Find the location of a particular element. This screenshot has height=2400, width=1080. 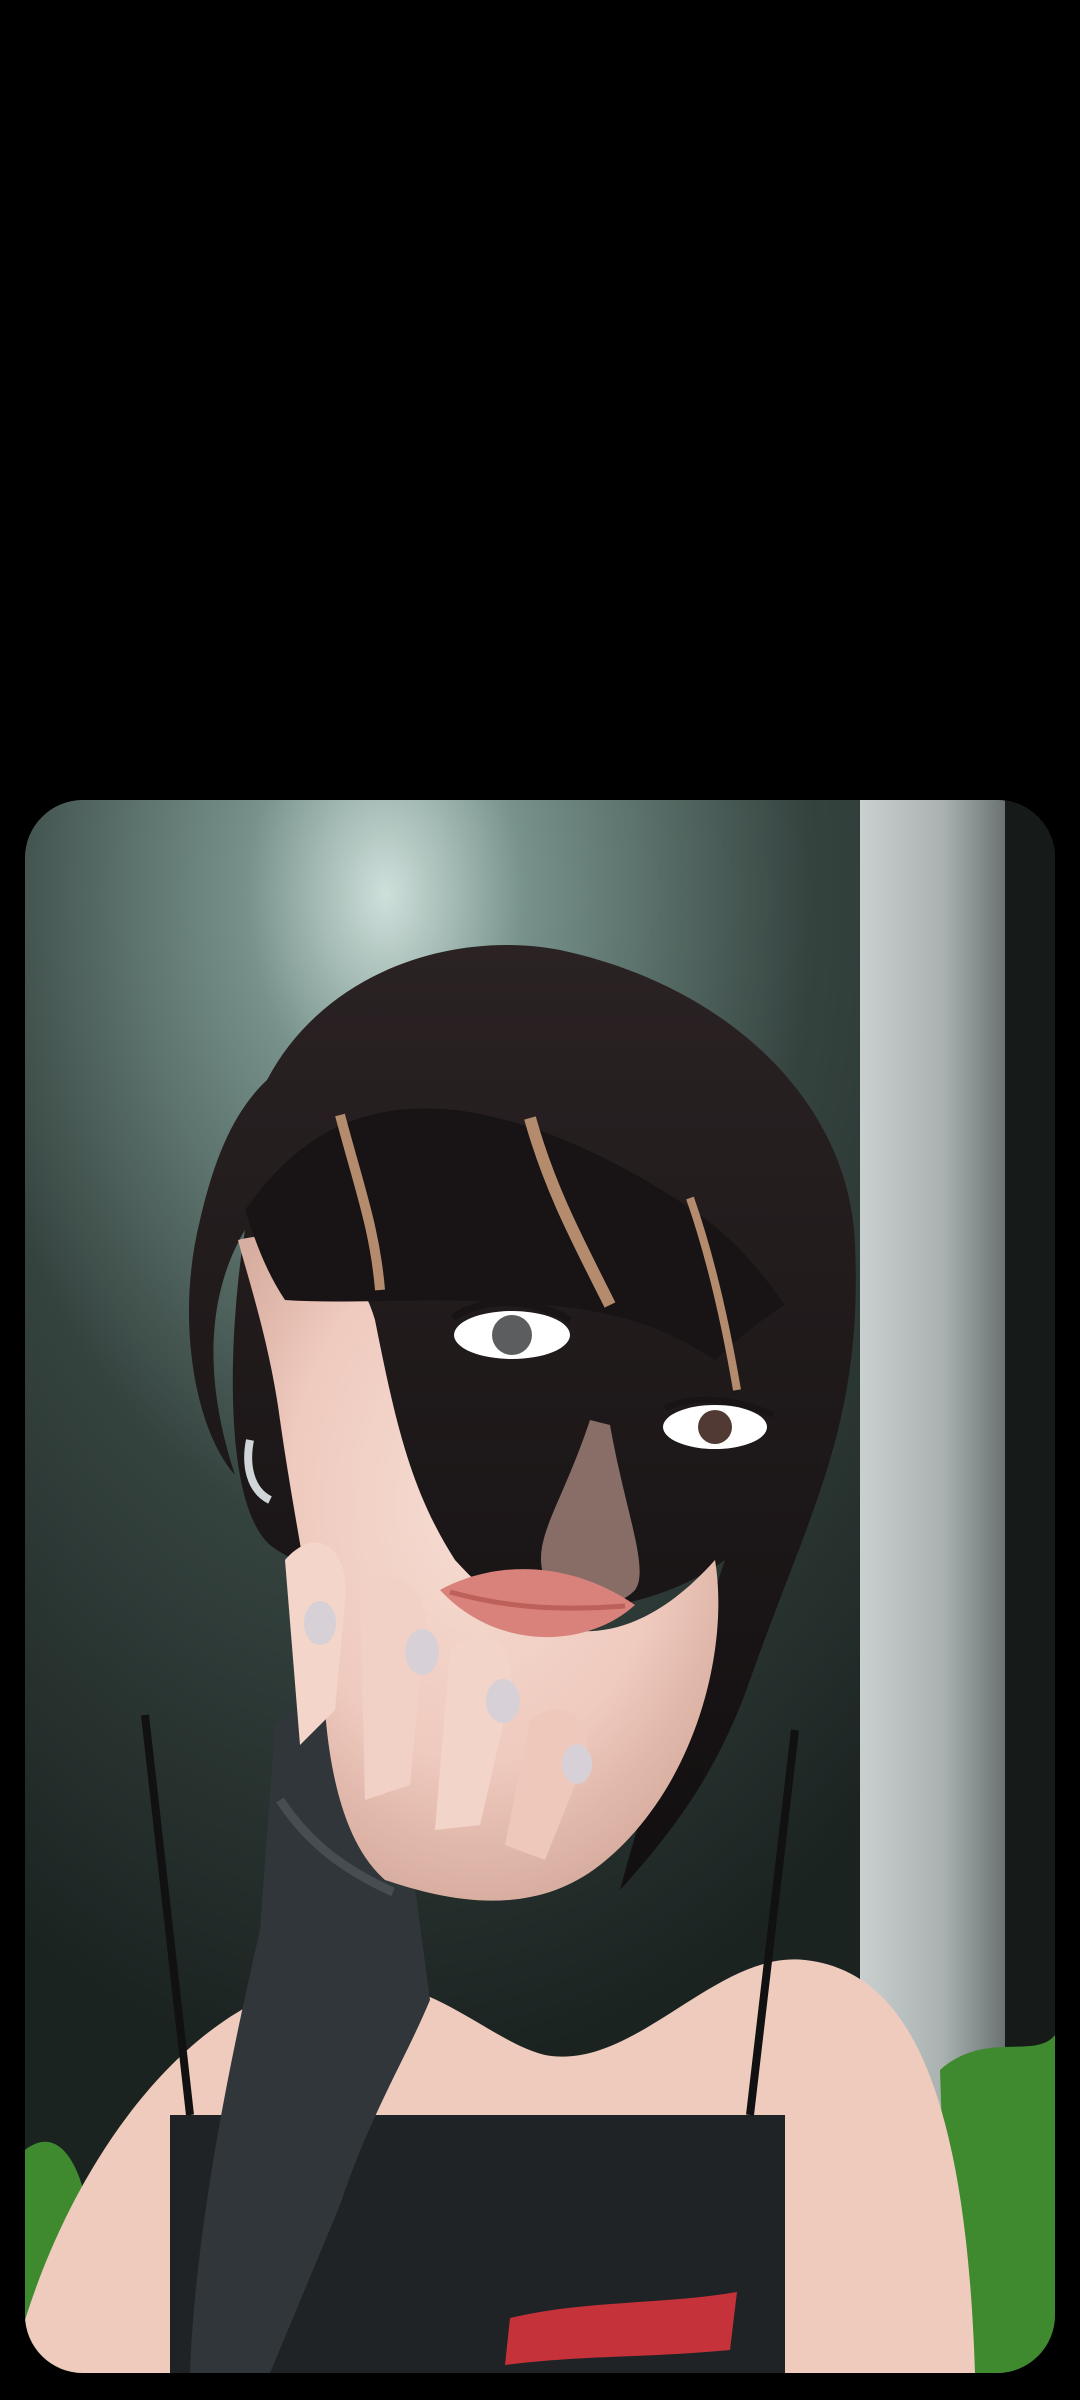

left-iris is located at coordinates (512, 1335).